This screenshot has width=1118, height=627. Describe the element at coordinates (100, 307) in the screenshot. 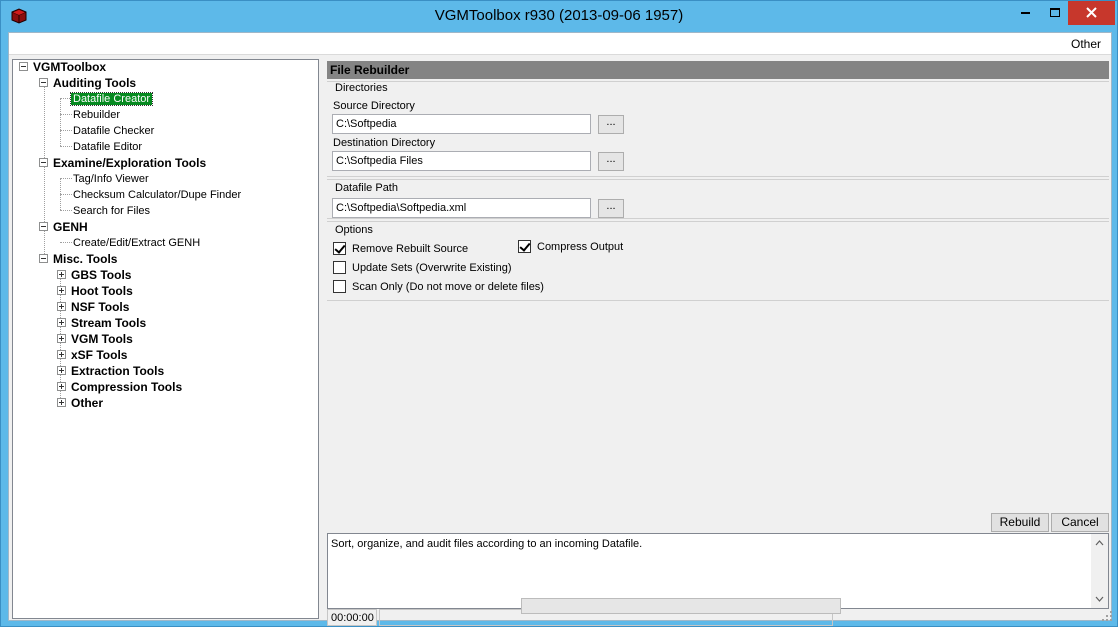

I see `tree-item-nsf-tools: NSF Tools` at that location.